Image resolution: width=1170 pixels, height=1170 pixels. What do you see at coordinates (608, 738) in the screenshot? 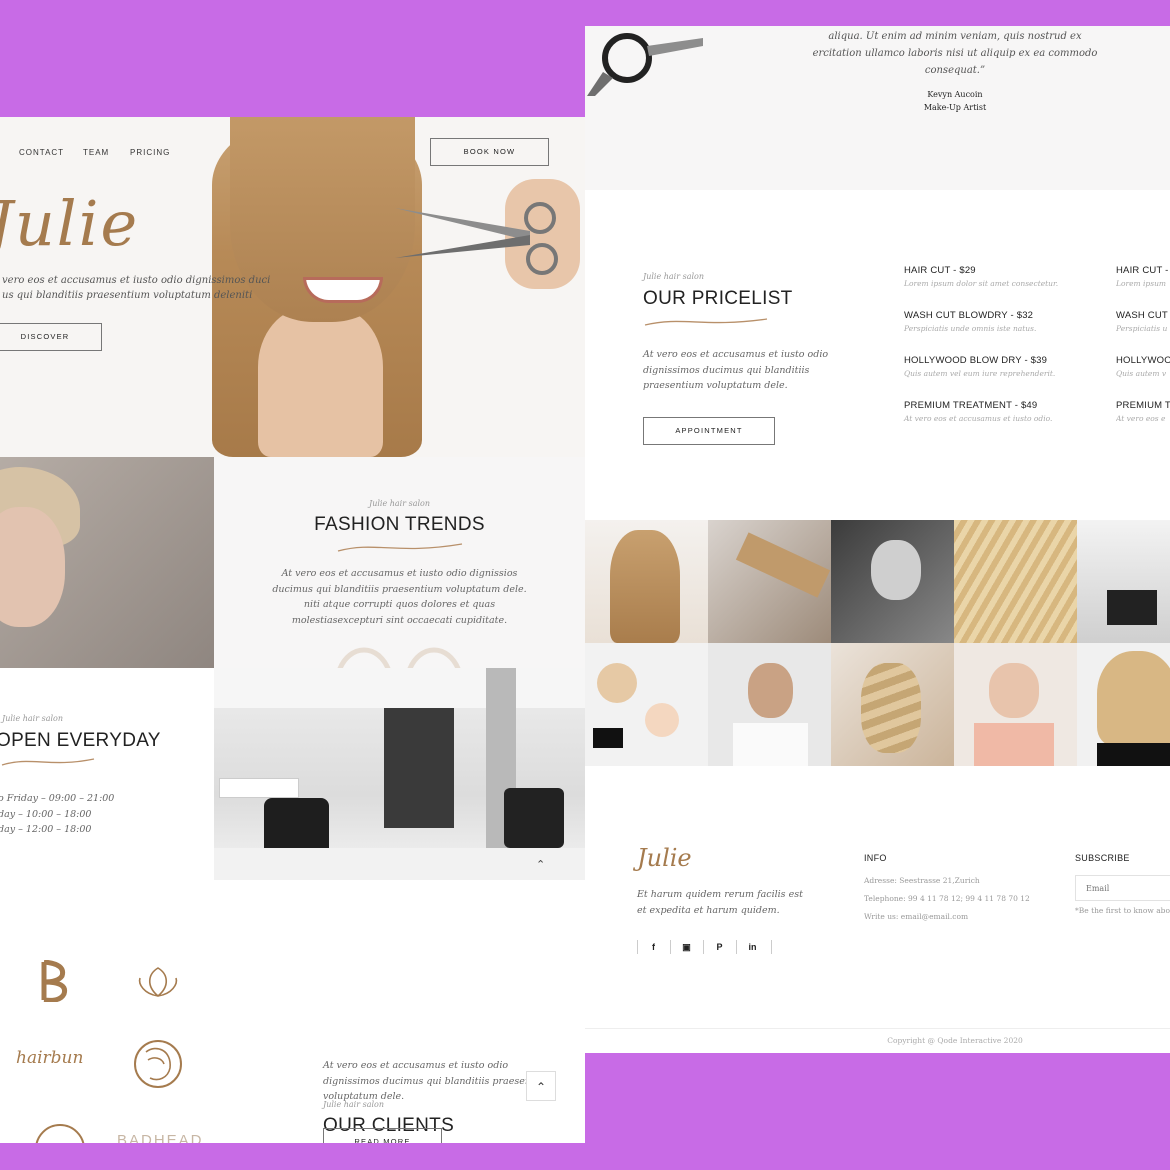
I see `dryer` at bounding box center [608, 738].